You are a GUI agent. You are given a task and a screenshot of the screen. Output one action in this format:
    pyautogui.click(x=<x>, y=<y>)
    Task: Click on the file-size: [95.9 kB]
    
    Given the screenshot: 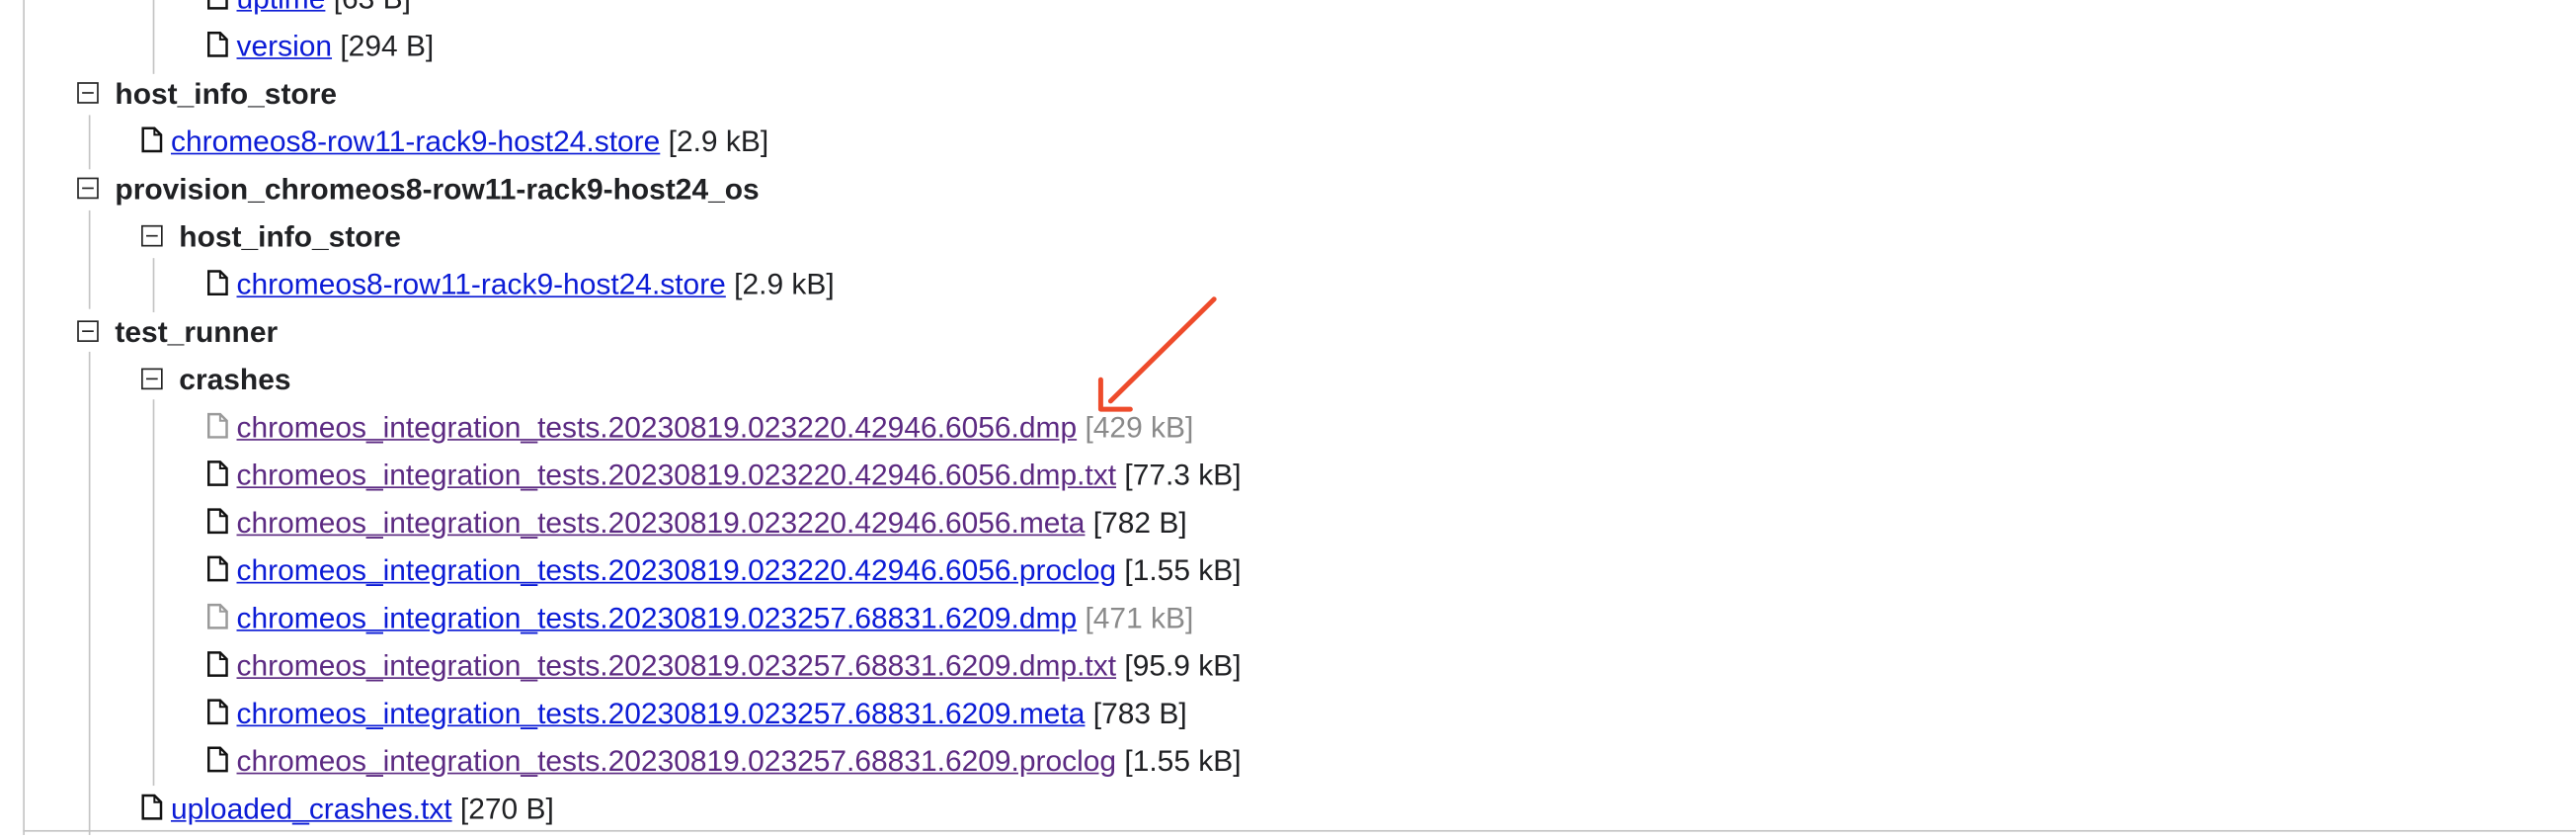 What is the action you would take?
    pyautogui.click(x=1183, y=666)
    